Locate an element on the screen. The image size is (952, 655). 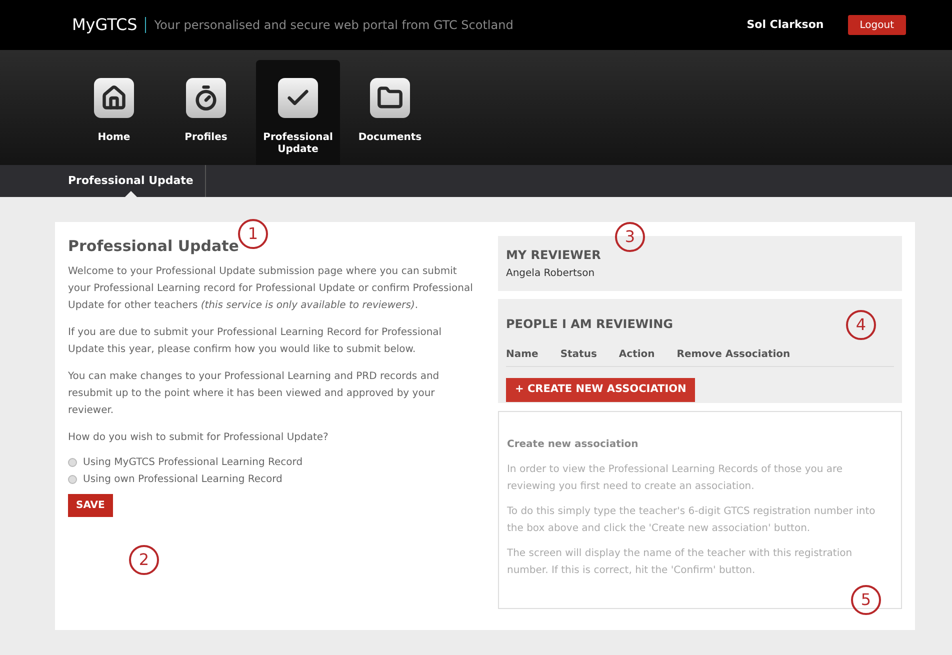
callout-number: 3 is located at coordinates (630, 237).